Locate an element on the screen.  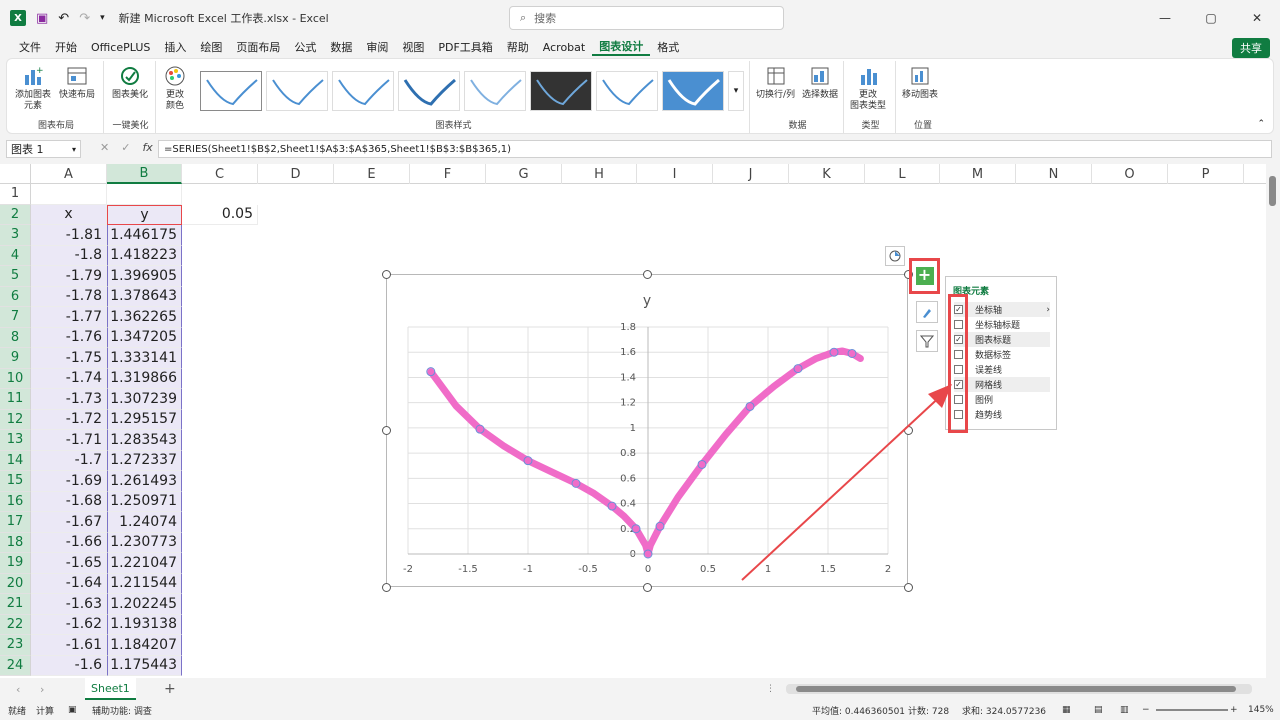
tab-3: 插入 is located at coordinates (175, 47).